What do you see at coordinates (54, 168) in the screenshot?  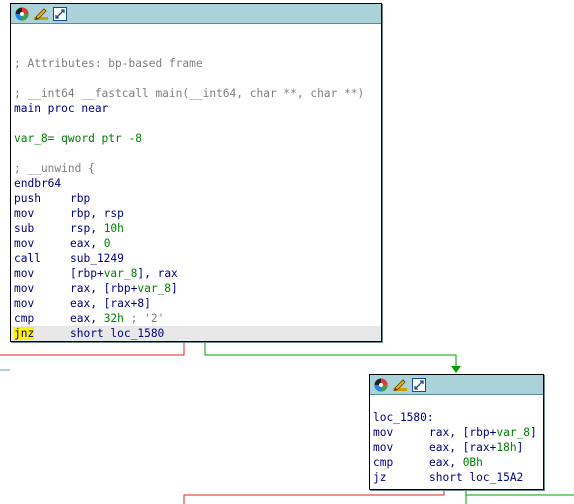 I see `code-comment: ; __unwind {` at bounding box center [54, 168].